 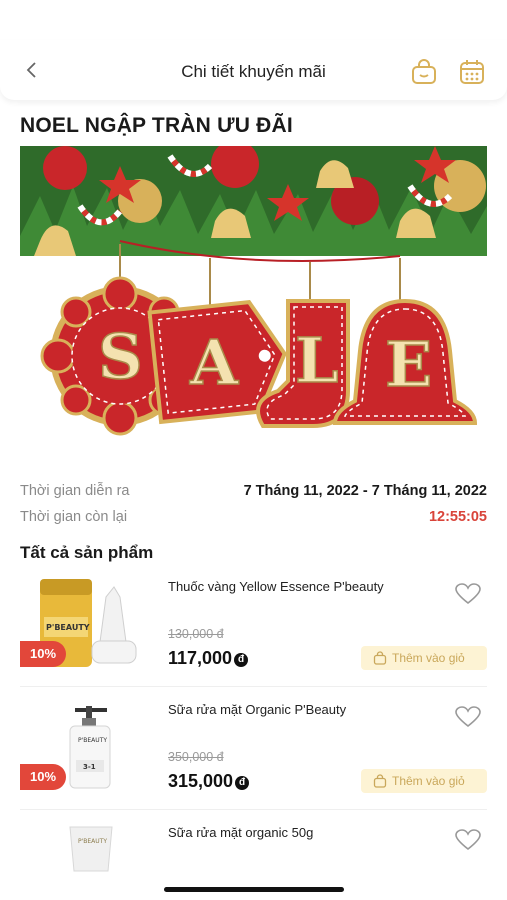 I want to click on banner-letter-l: L, so click(x=317, y=360).